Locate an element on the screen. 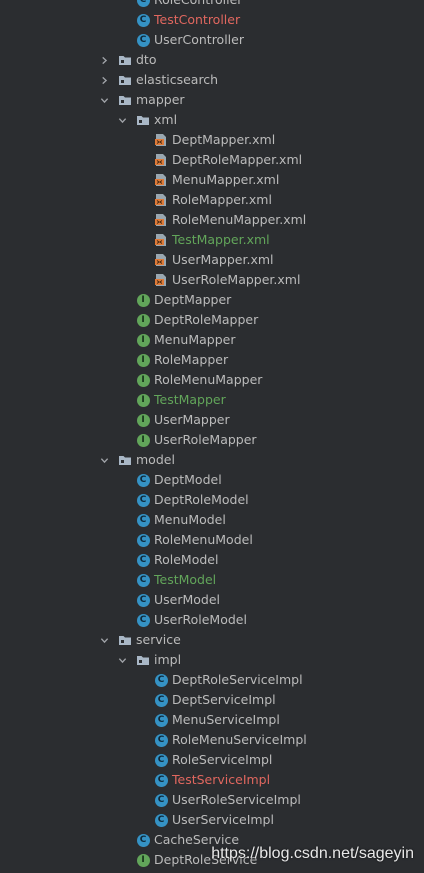  tree-row-usermapper-xml: UserMapper.xml is located at coordinates (212, 260).